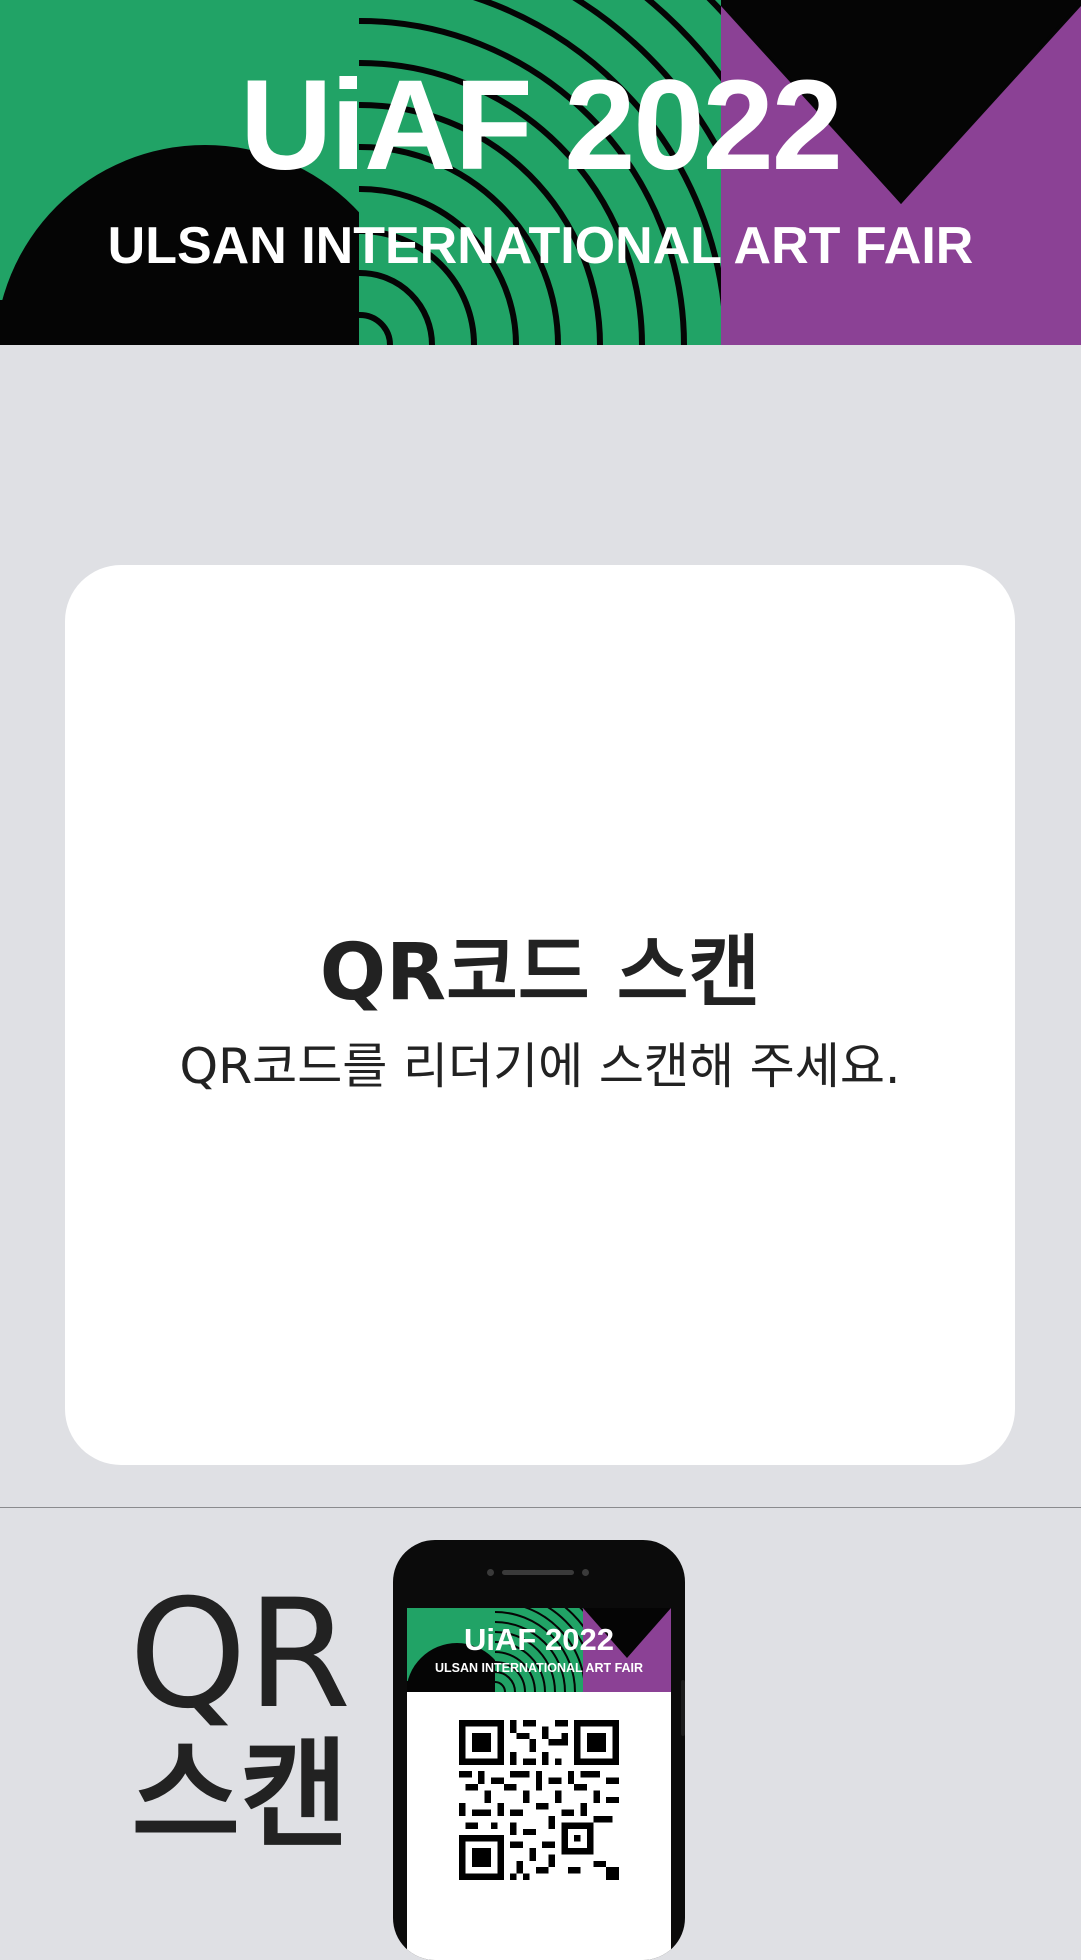 This screenshot has width=1081, height=1960. I want to click on qr-code-icon, so click(539, 1800).